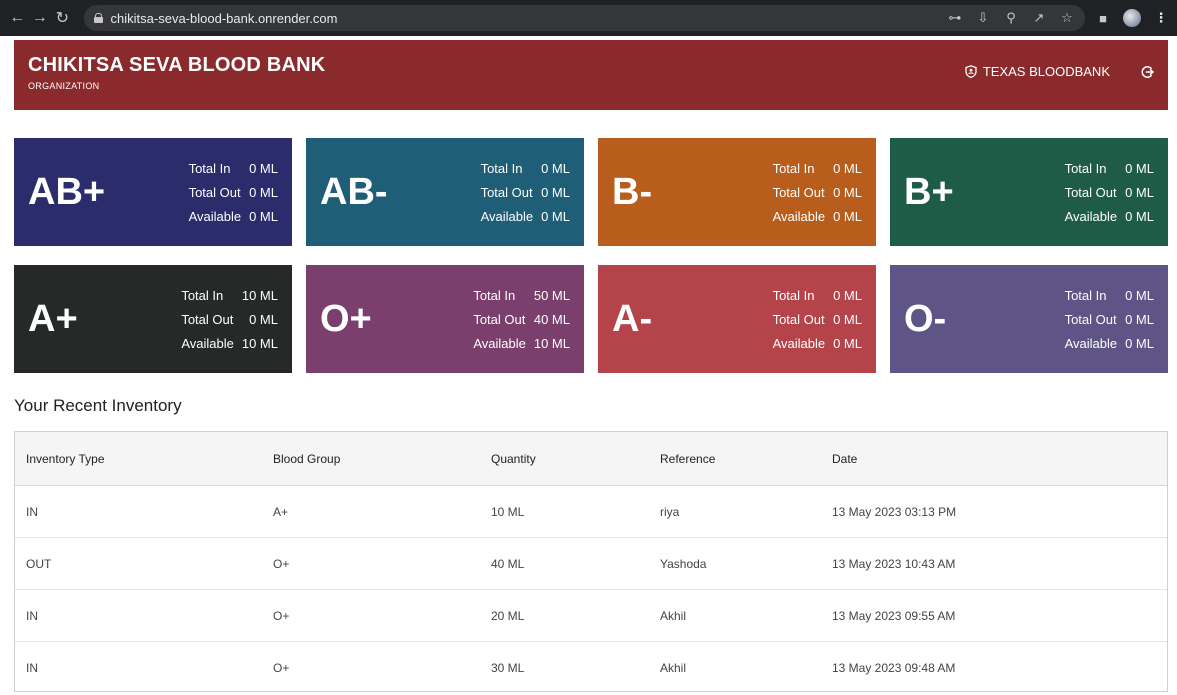  What do you see at coordinates (17, 18) in the screenshot?
I see `back-icon: ←` at bounding box center [17, 18].